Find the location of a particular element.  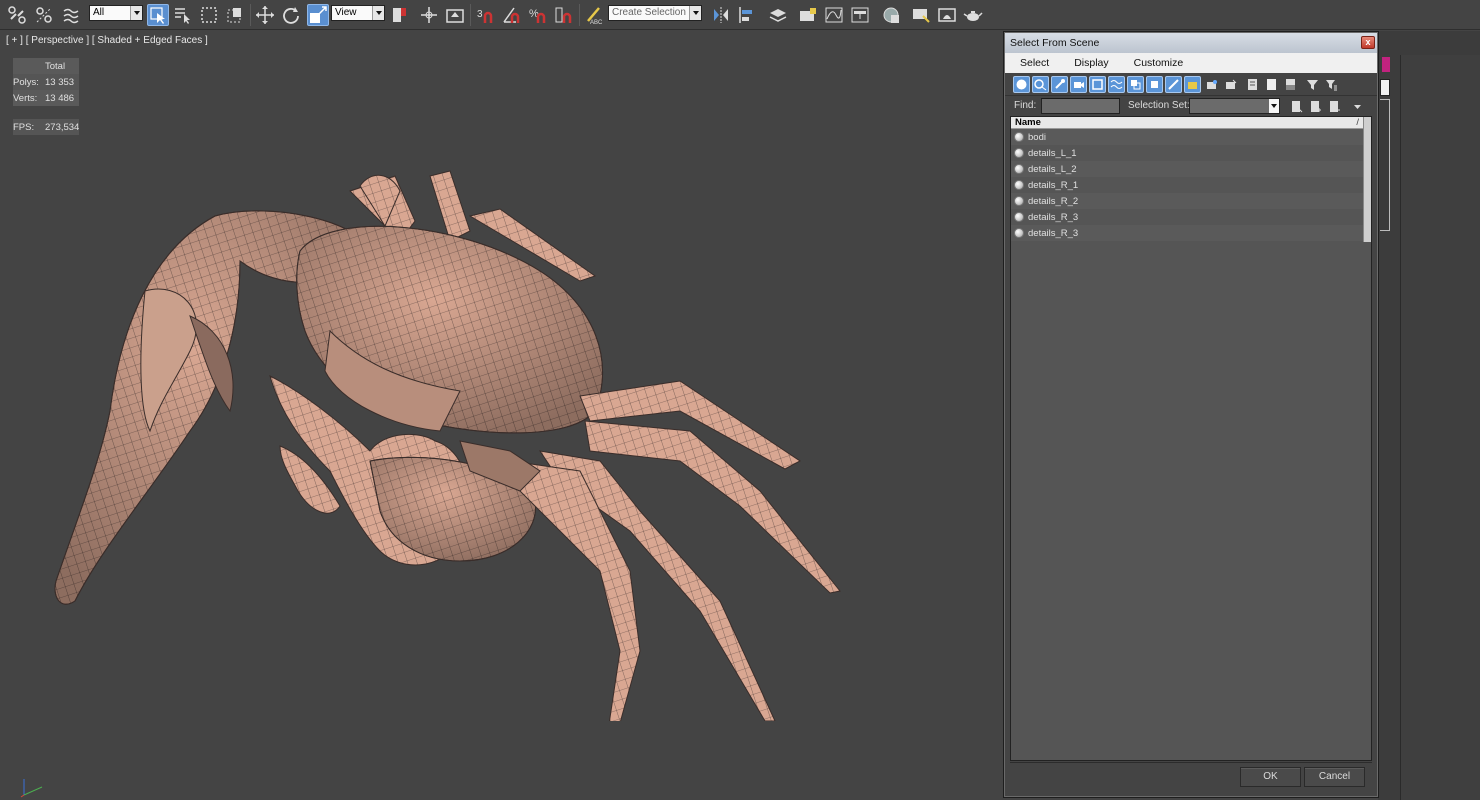

display-hidden-icon is located at coordinates (1230, 84).